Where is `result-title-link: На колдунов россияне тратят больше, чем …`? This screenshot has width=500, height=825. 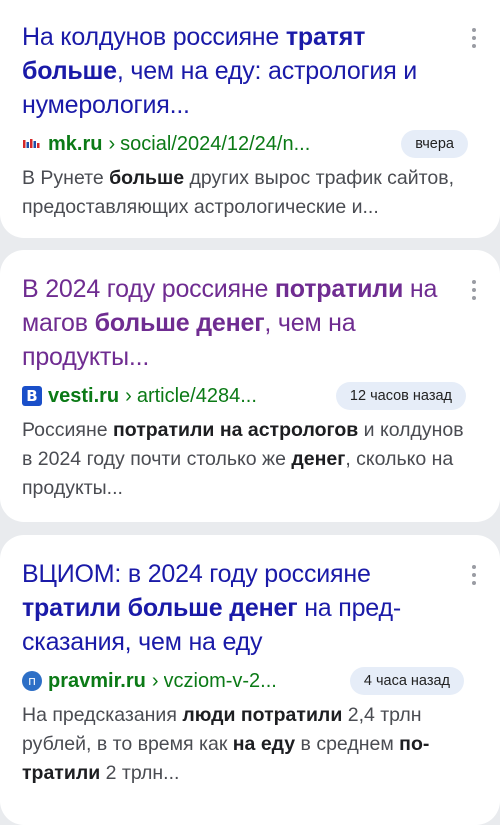 result-title-link: На колдунов россияне тратят больше, чем … is located at coordinates (250, 71).